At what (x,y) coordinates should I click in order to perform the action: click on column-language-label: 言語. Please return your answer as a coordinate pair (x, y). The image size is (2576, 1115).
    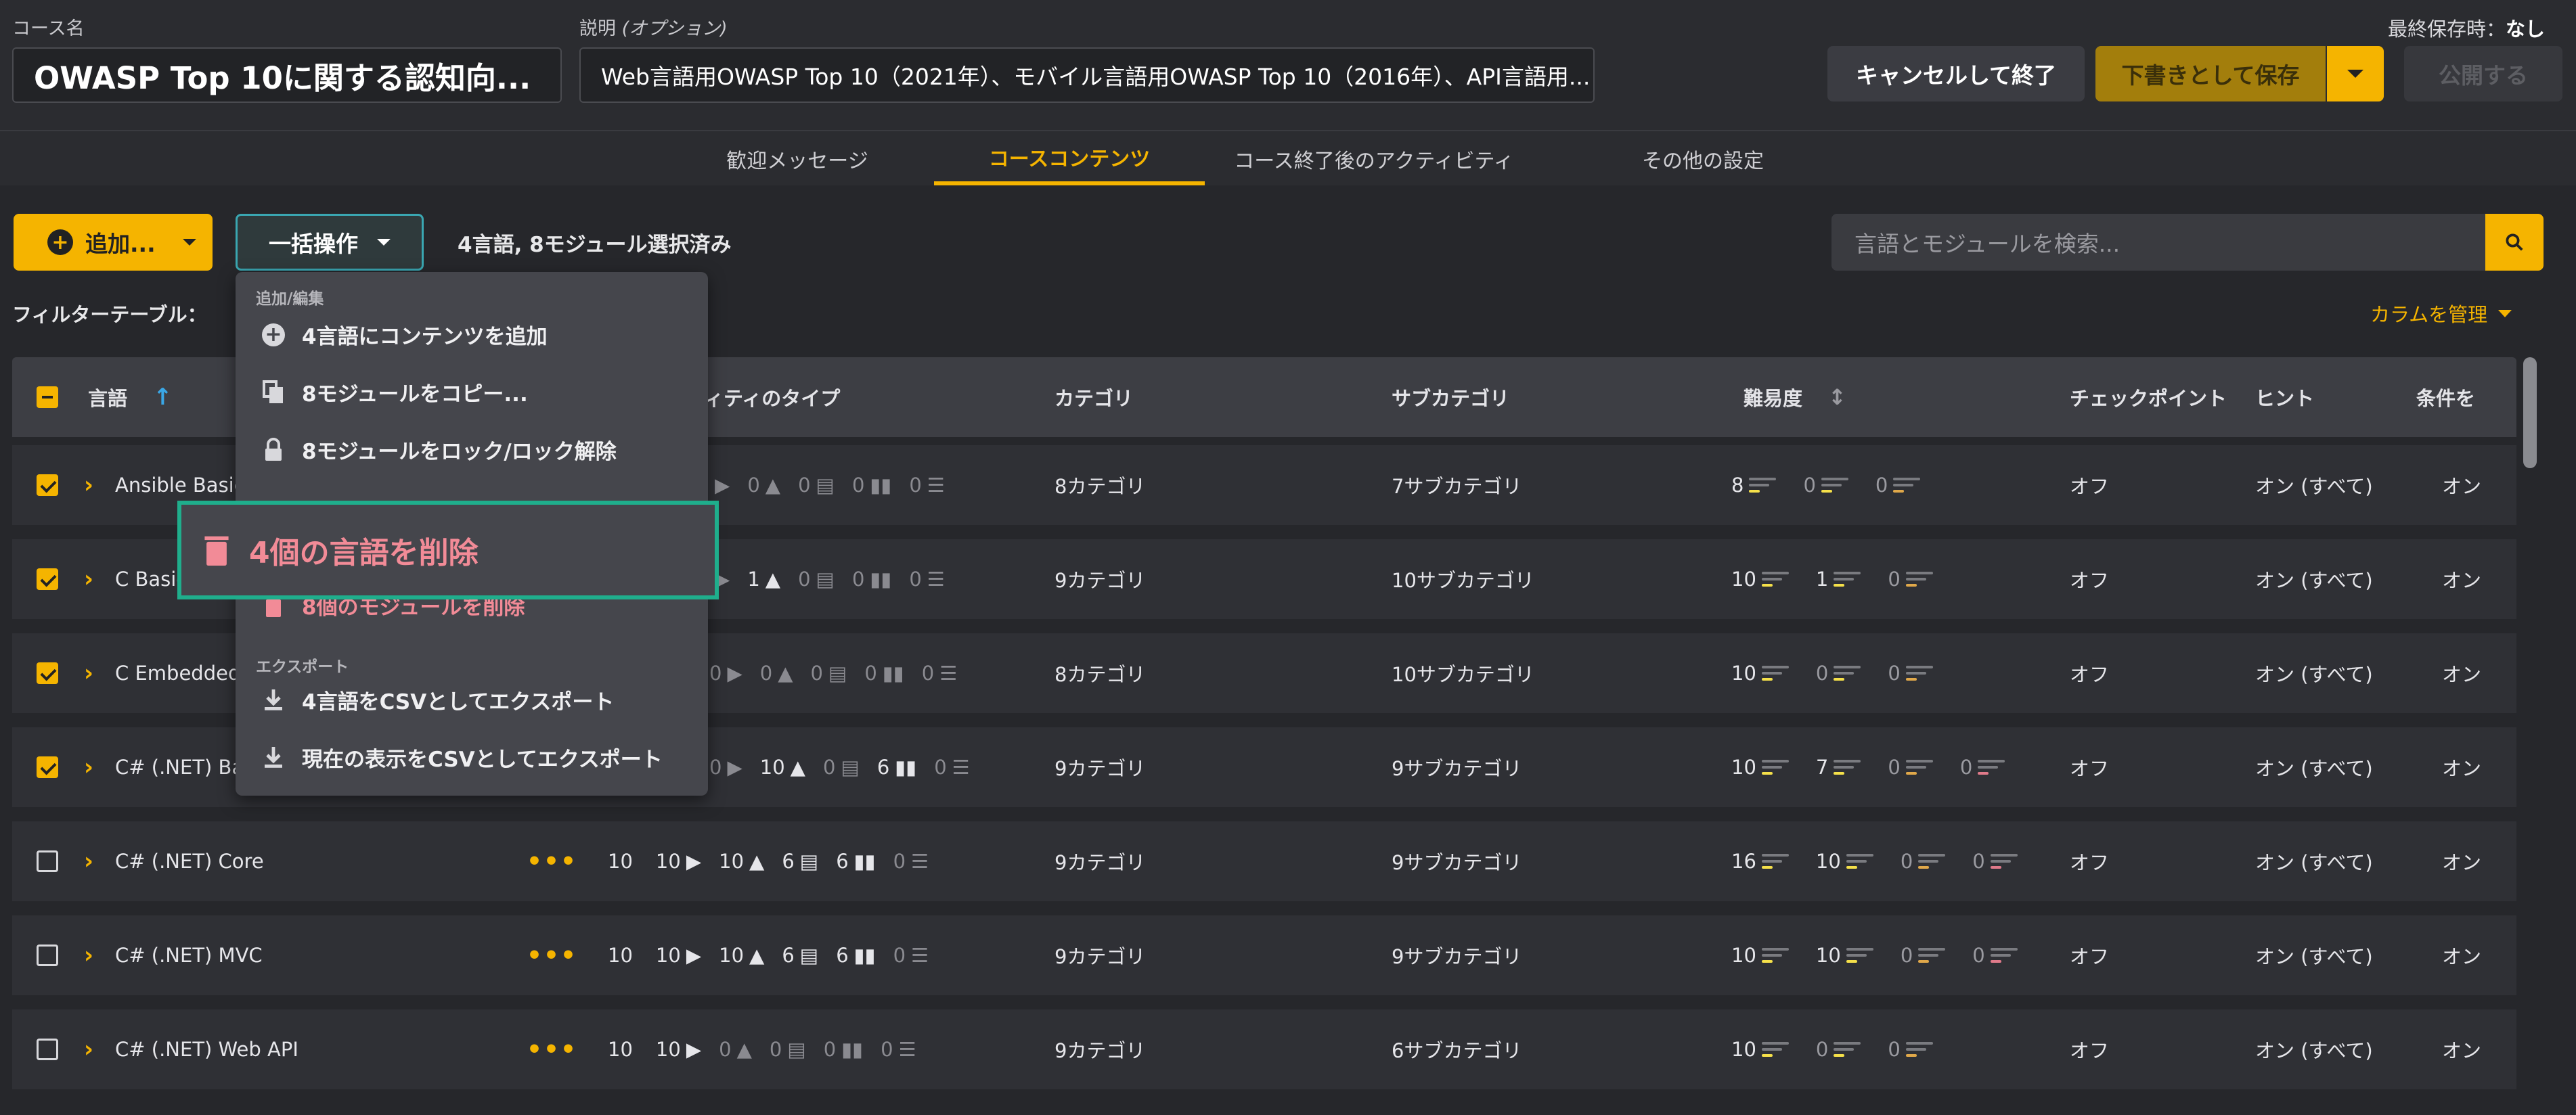
    Looking at the image, I should click on (108, 398).